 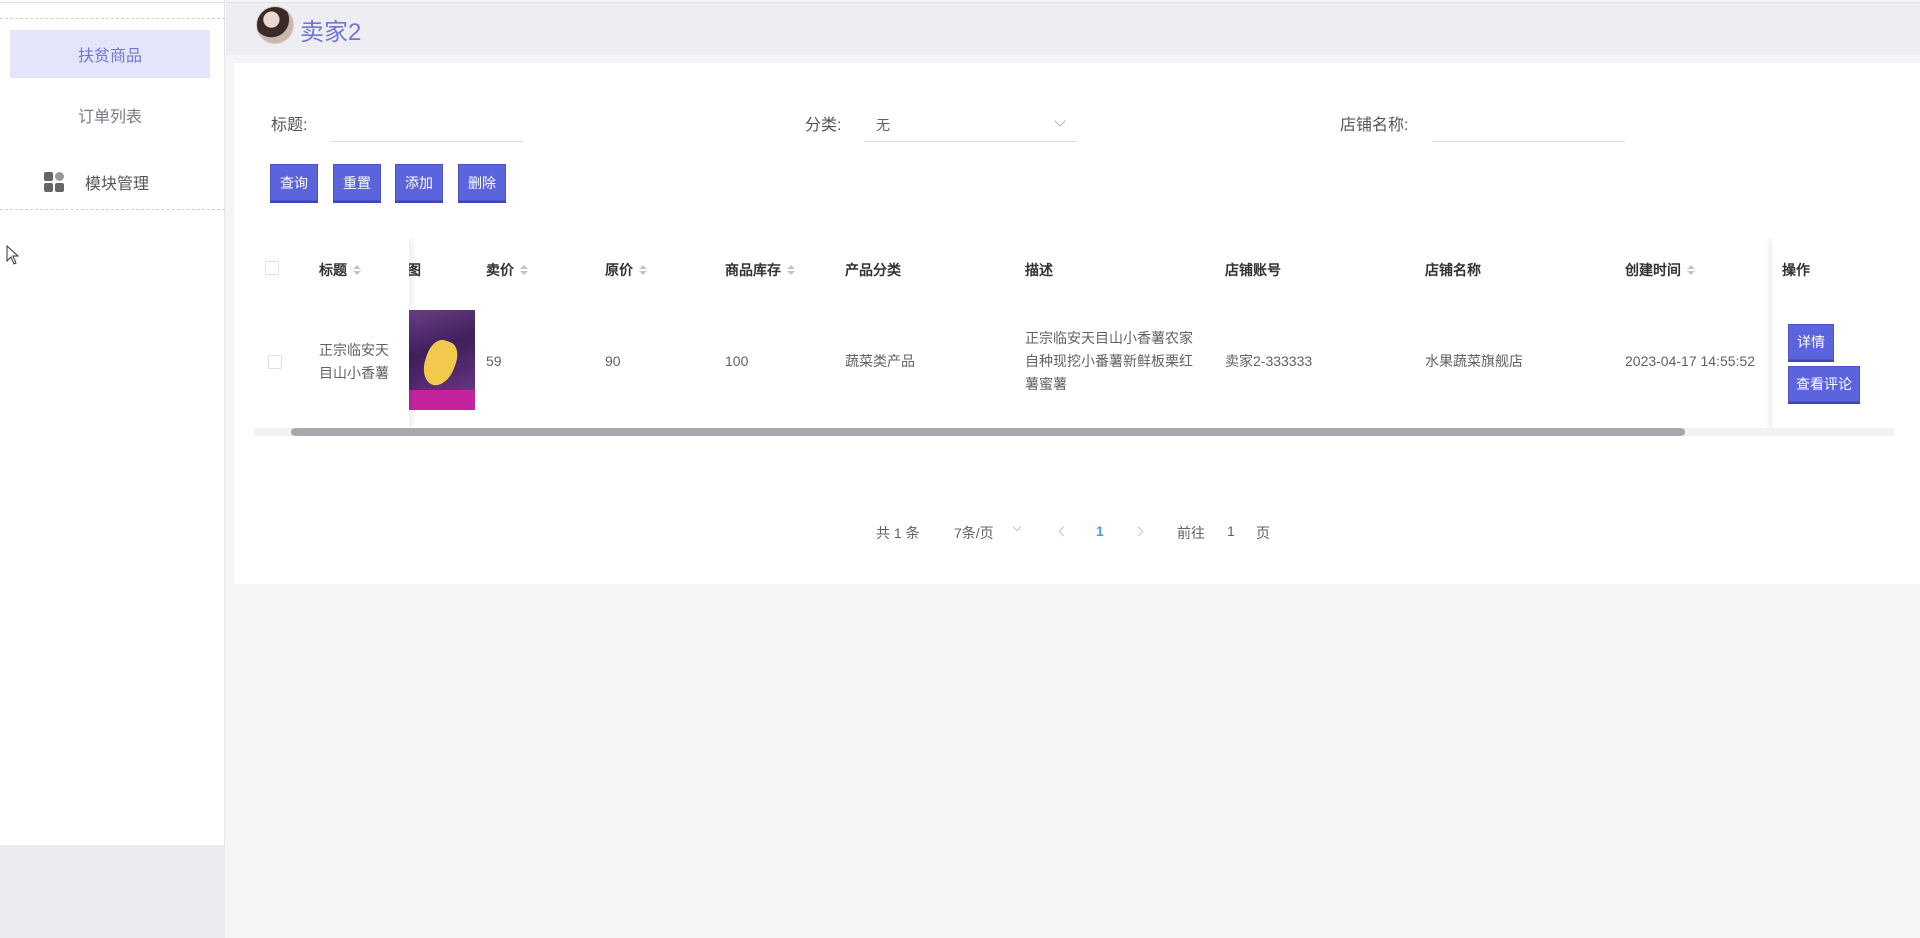 I want to click on goto-page-input: 1, so click(x=1231, y=531).